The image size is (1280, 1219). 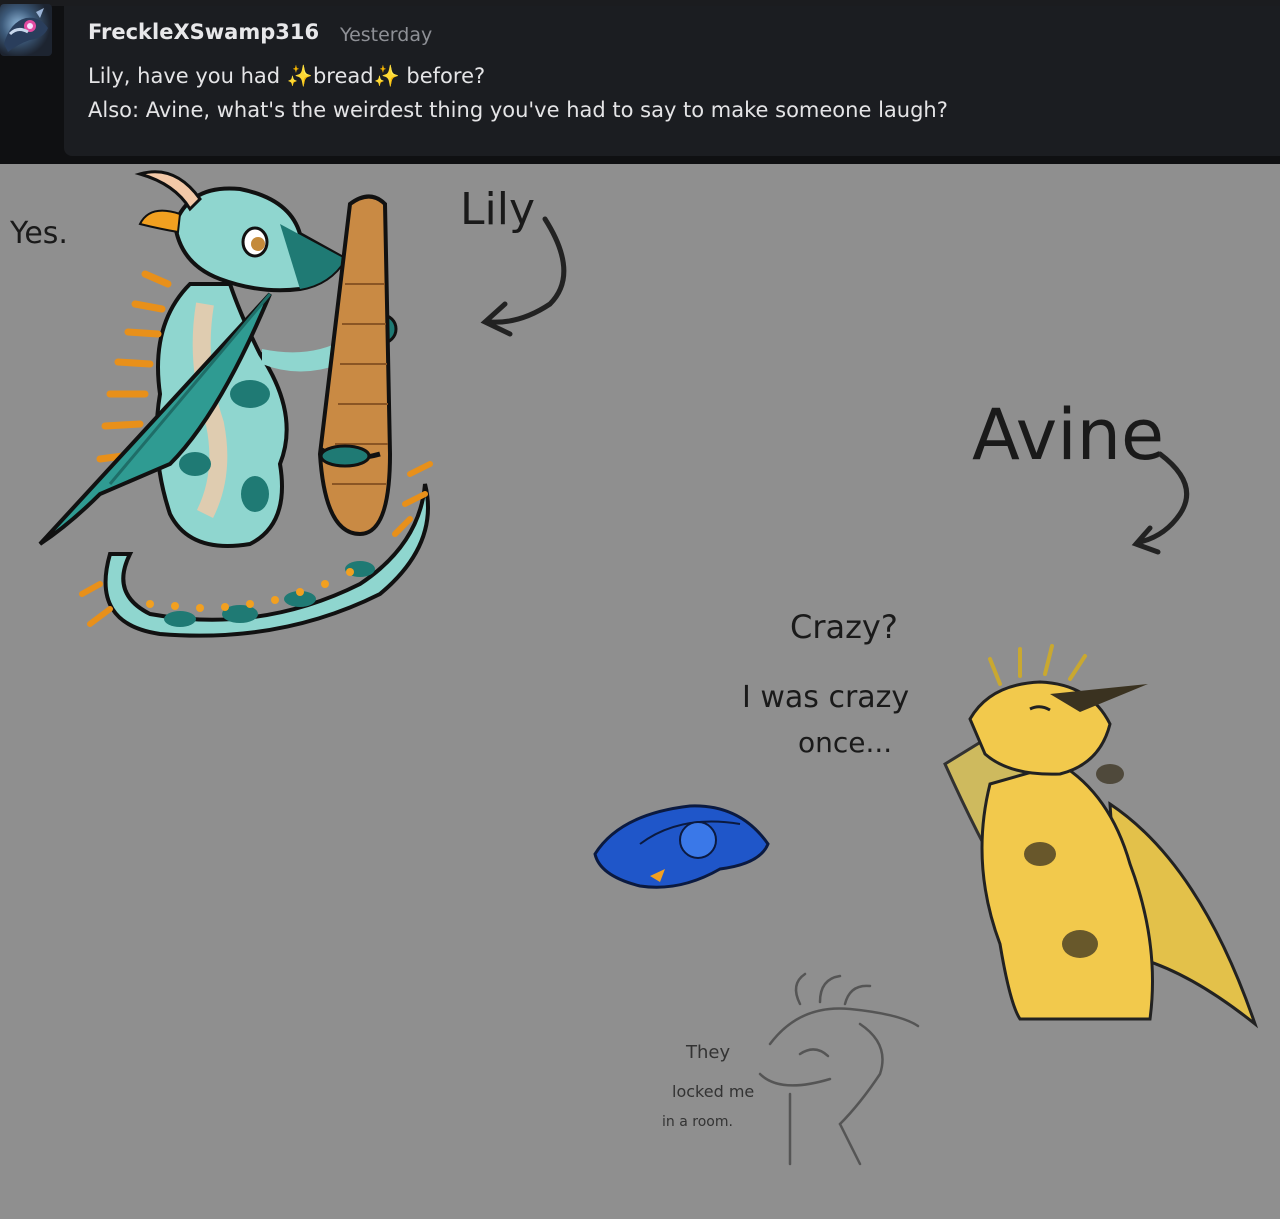 I want to click on yes-caption: Yes., so click(x=39, y=233).